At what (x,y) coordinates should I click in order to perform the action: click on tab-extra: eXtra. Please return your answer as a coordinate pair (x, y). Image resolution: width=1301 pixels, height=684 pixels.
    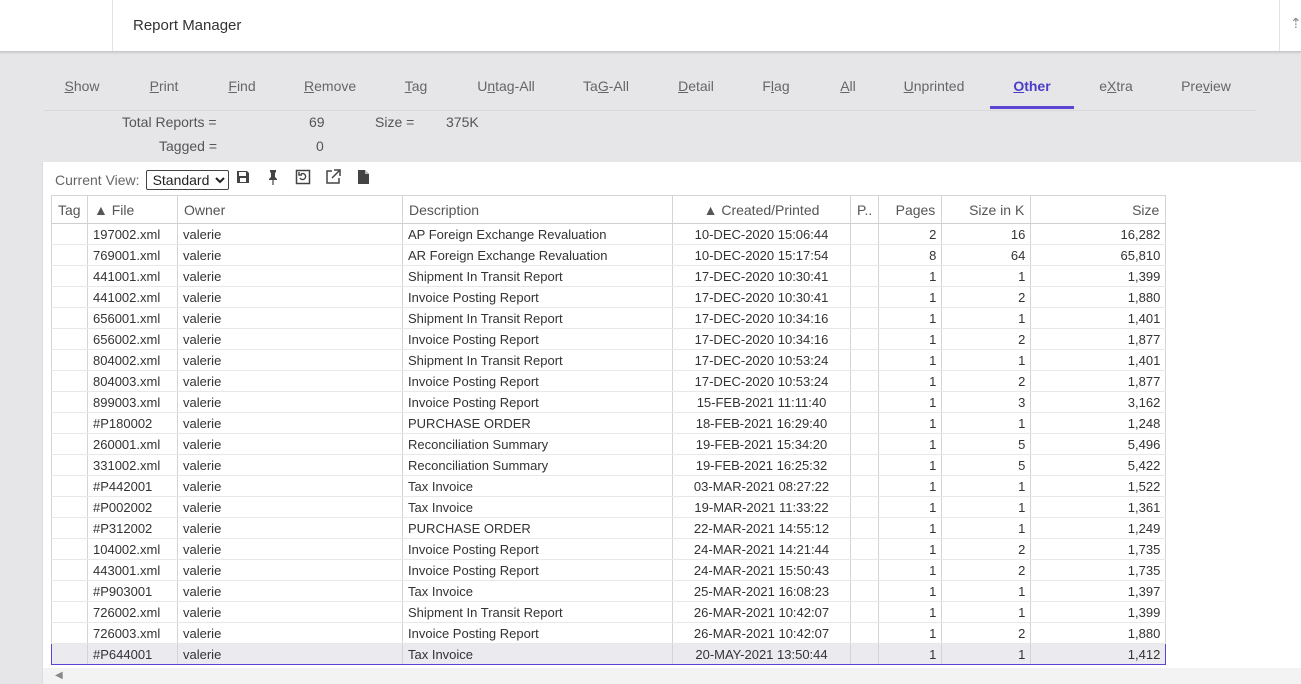
    Looking at the image, I should click on (1116, 88).